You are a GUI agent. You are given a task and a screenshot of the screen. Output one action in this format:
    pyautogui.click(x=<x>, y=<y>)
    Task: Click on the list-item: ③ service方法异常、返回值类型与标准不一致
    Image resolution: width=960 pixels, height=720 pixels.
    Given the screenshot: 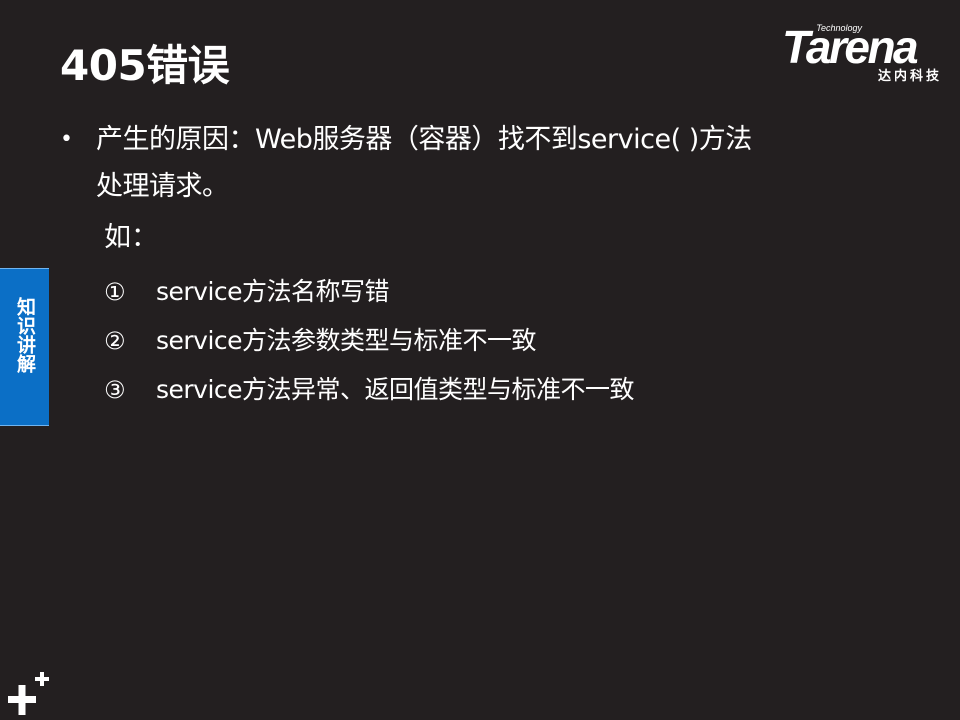 What is the action you would take?
    pyautogui.click(x=369, y=390)
    